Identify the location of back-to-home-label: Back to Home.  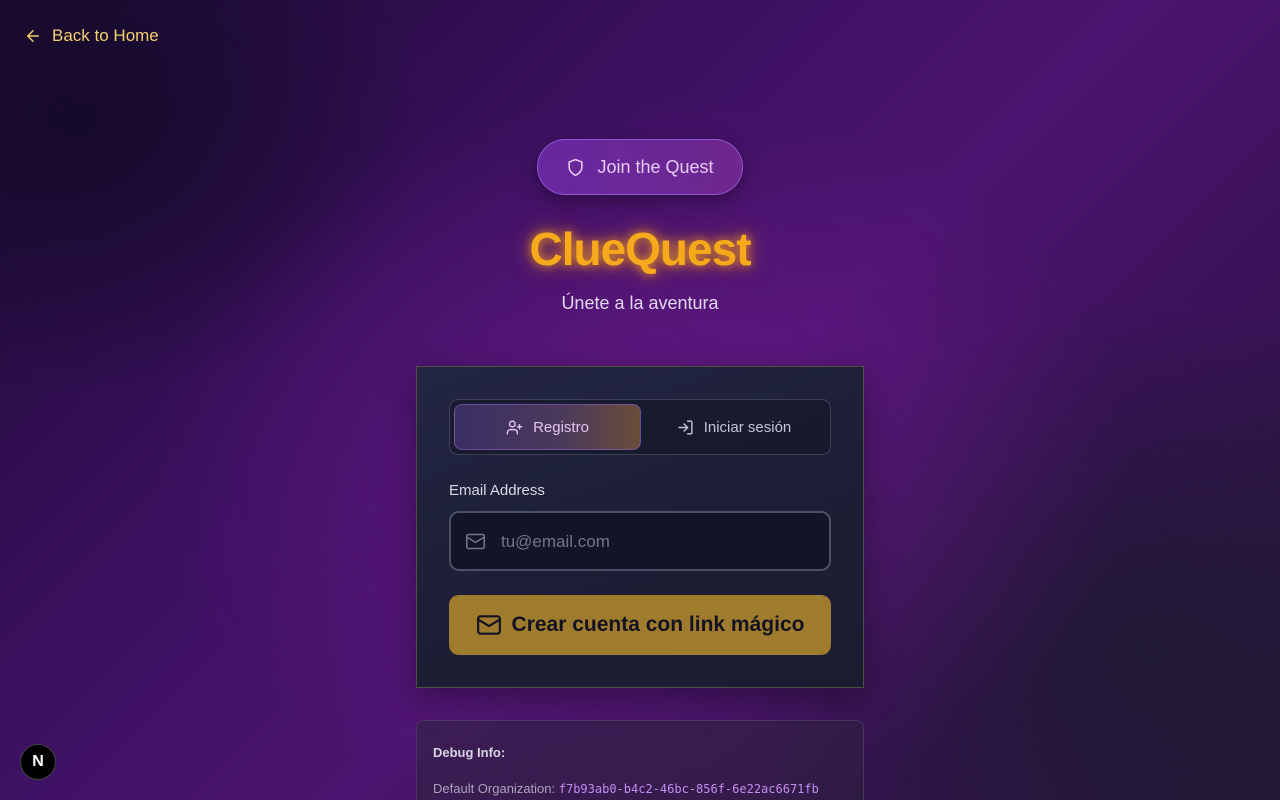
(105, 35).